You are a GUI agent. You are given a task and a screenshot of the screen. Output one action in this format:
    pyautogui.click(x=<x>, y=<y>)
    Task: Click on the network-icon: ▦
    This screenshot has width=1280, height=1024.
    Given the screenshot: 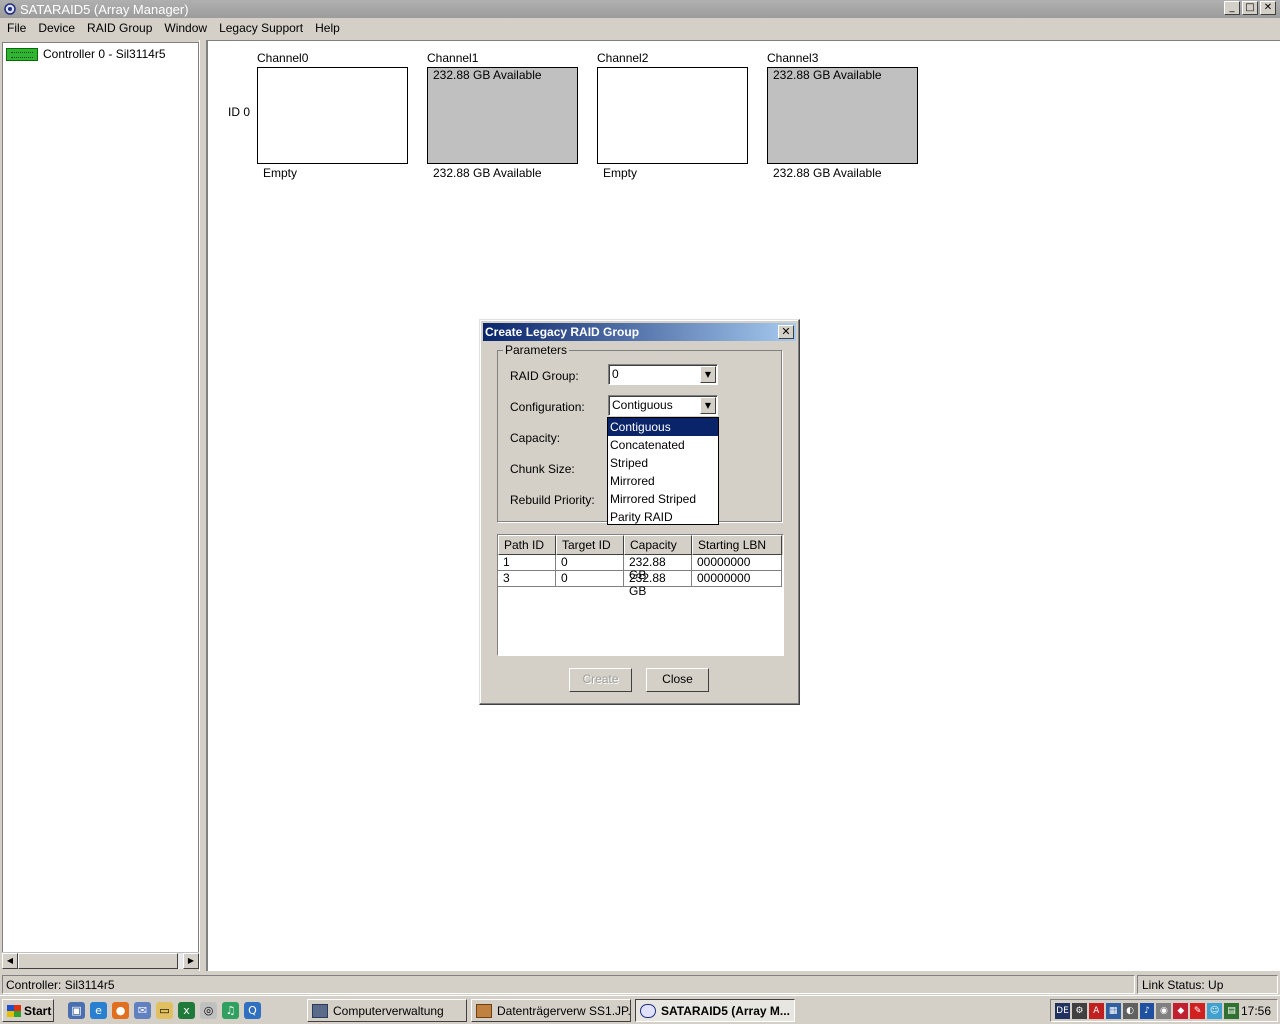 What is the action you would take?
    pyautogui.click(x=1113, y=1010)
    